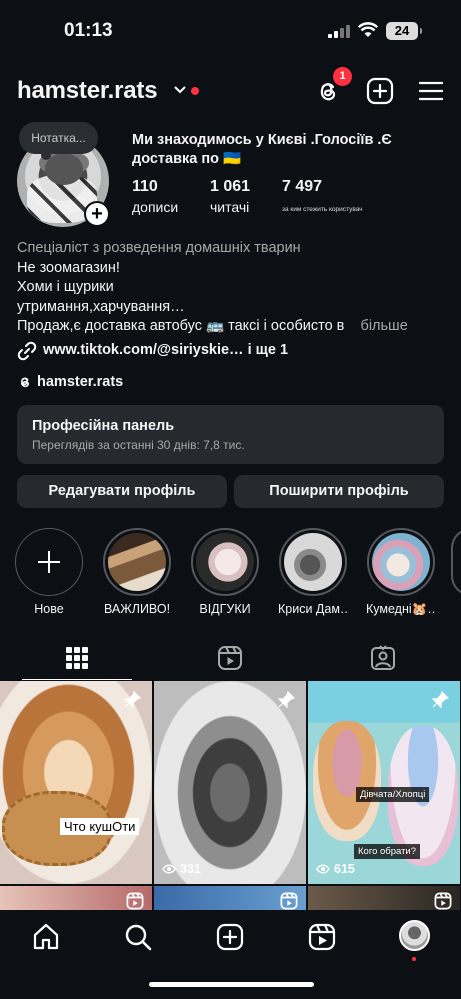 This screenshot has width=461, height=999. What do you see at coordinates (103, 426) in the screenshot?
I see `pro-panel-title: Професійна панель` at bounding box center [103, 426].